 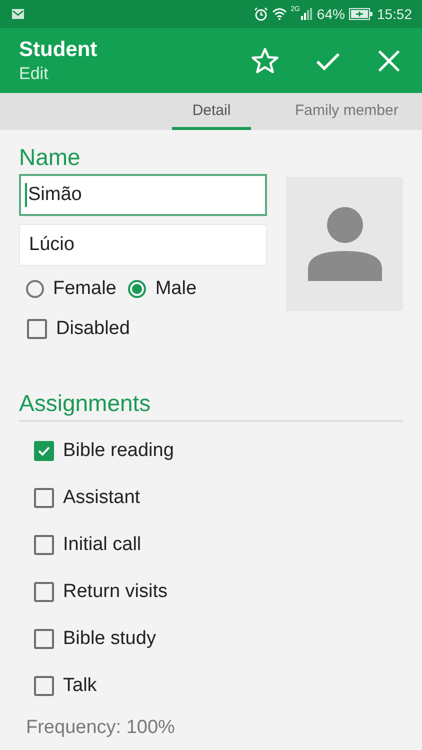 What do you see at coordinates (360, 14) in the screenshot?
I see `battery-icon` at bounding box center [360, 14].